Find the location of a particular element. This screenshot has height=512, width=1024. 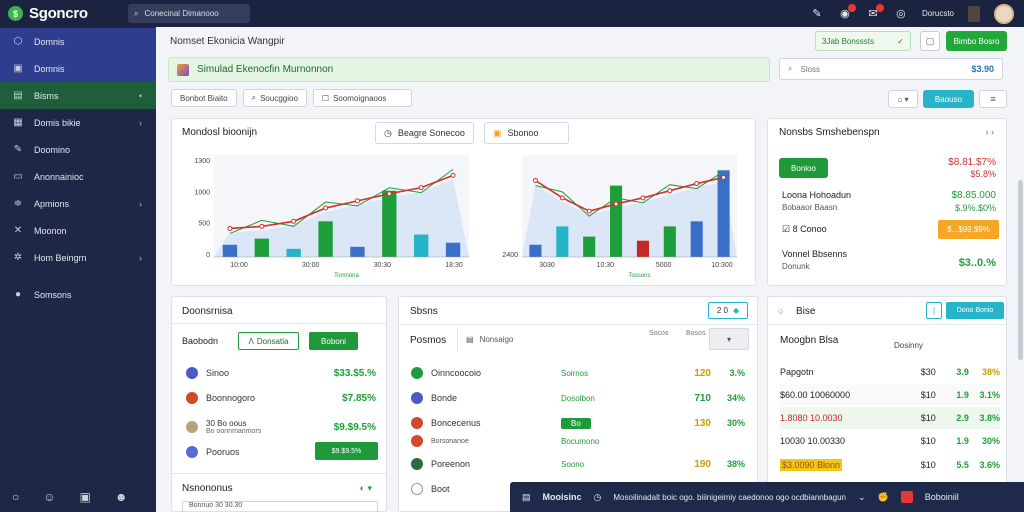

sidebar-item-8: ✲ Hom Beingrn › is located at coordinates (78, 257).